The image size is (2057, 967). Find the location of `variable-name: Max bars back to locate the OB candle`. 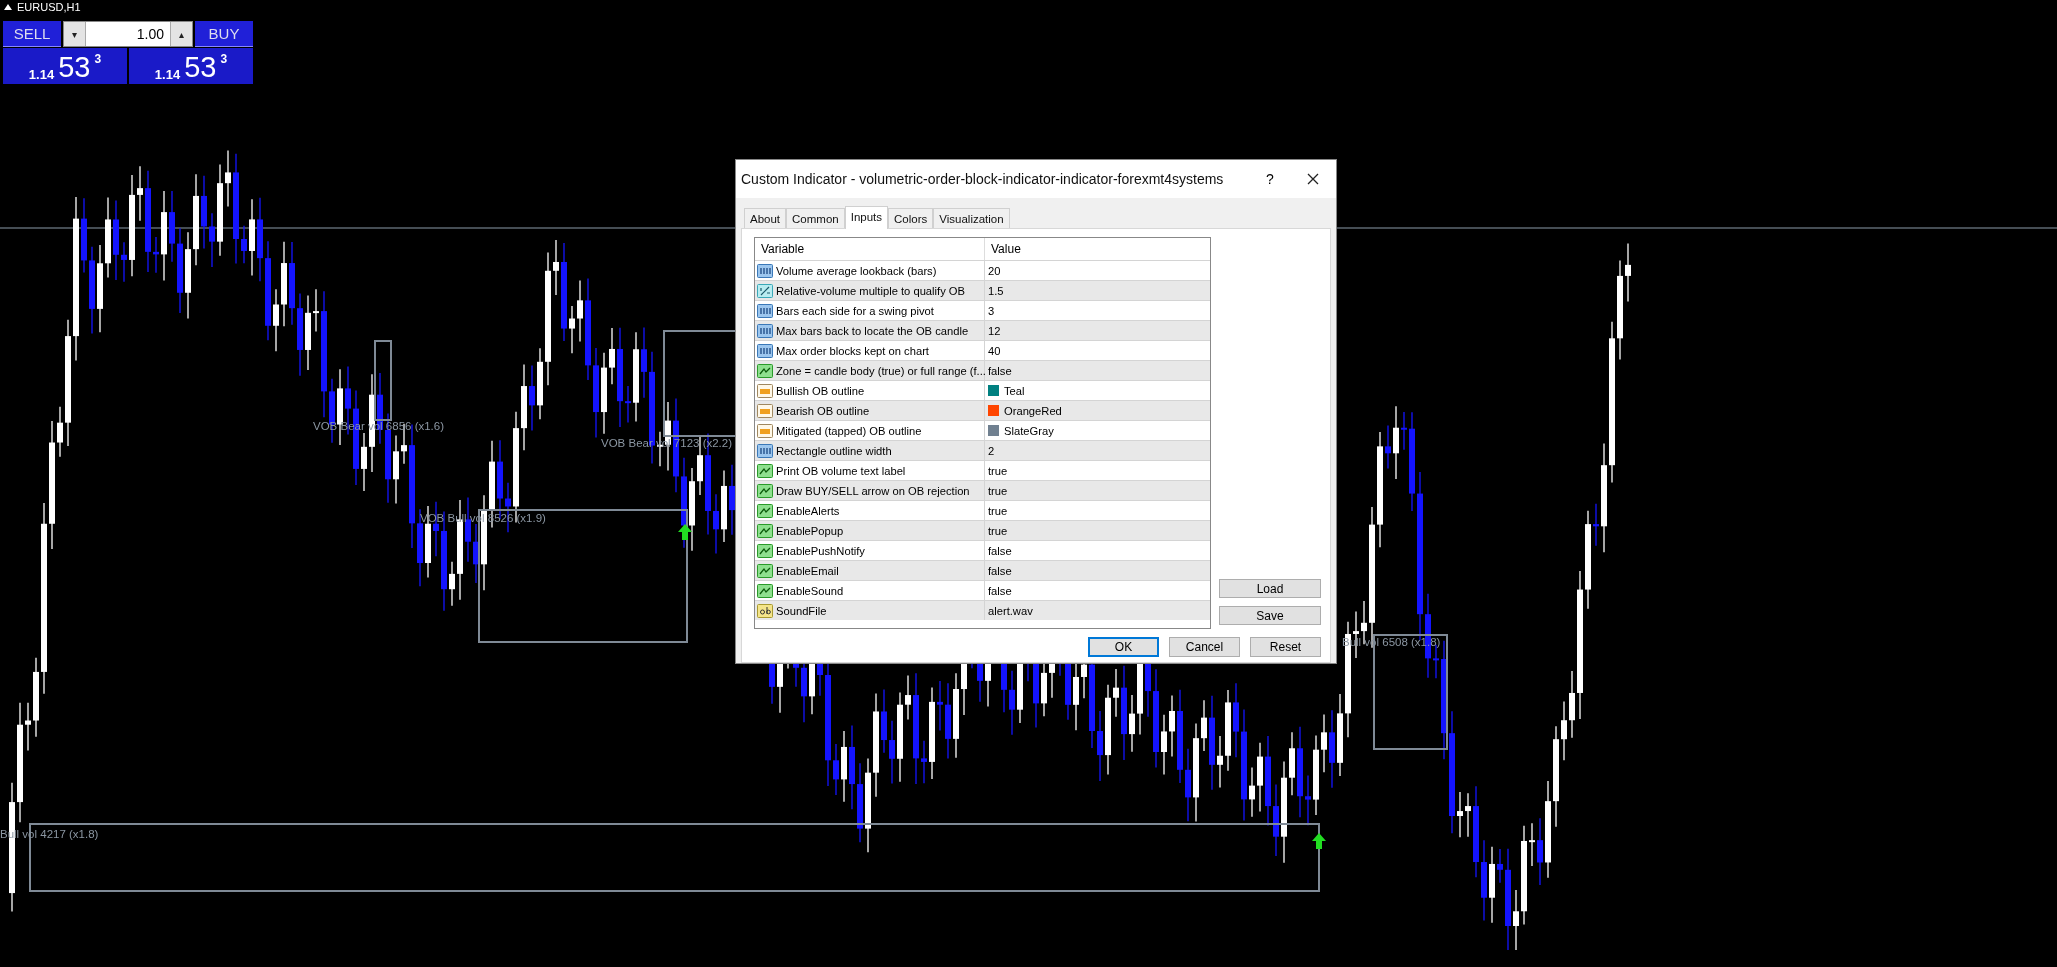

variable-name: Max bars back to locate the OB candle is located at coordinates (872, 330).